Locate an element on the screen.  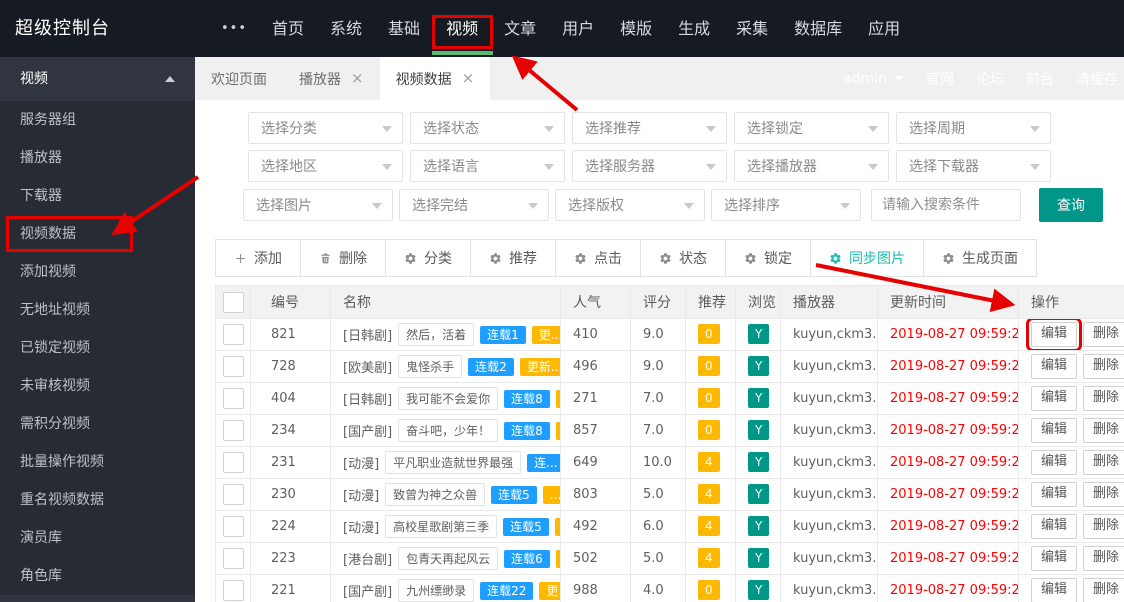
top-menu-collect: 采集 is located at coordinates (752, 28).